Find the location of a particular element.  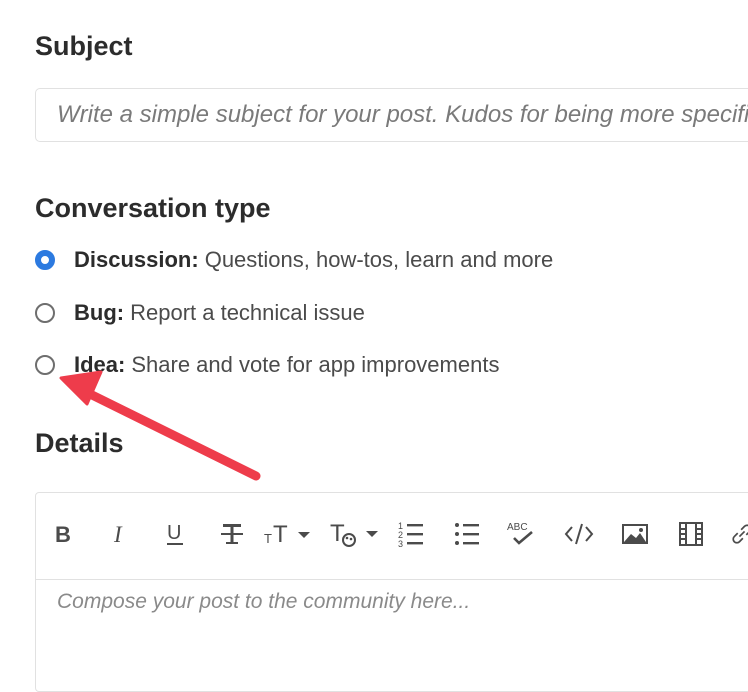

discussion-radio-button is located at coordinates (45, 260).